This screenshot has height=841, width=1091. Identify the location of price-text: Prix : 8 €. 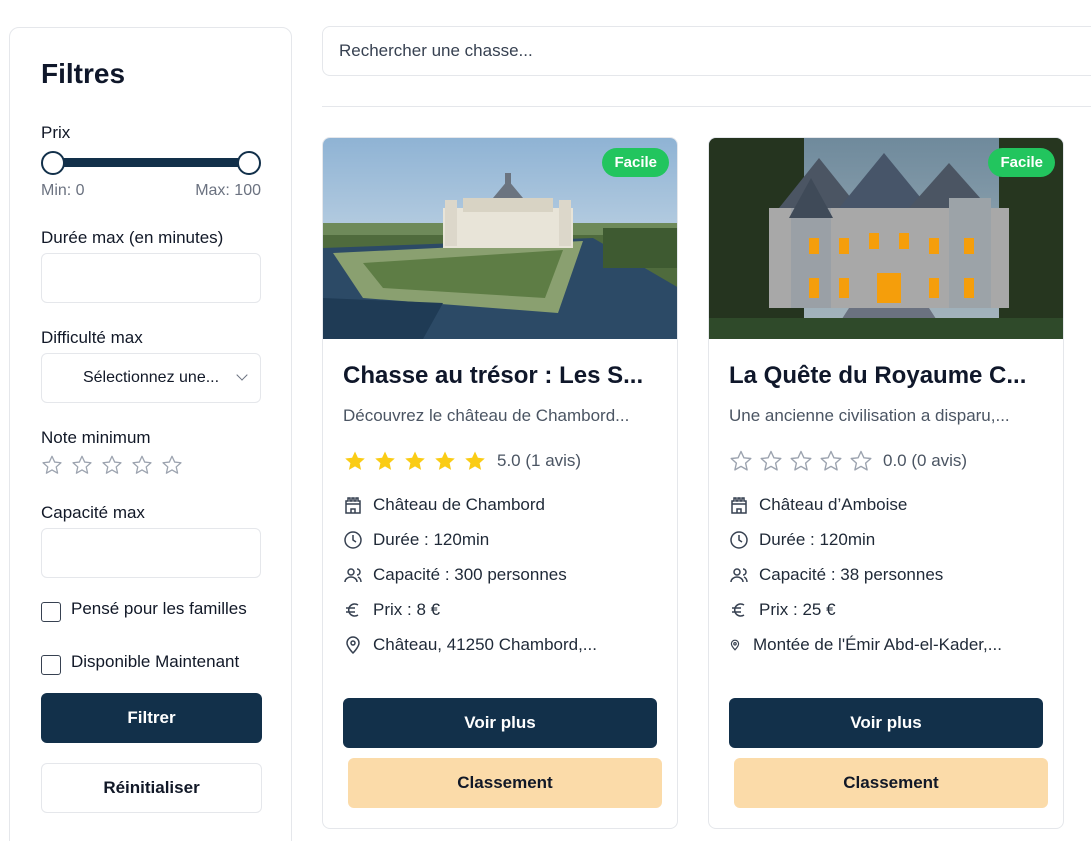
(407, 609).